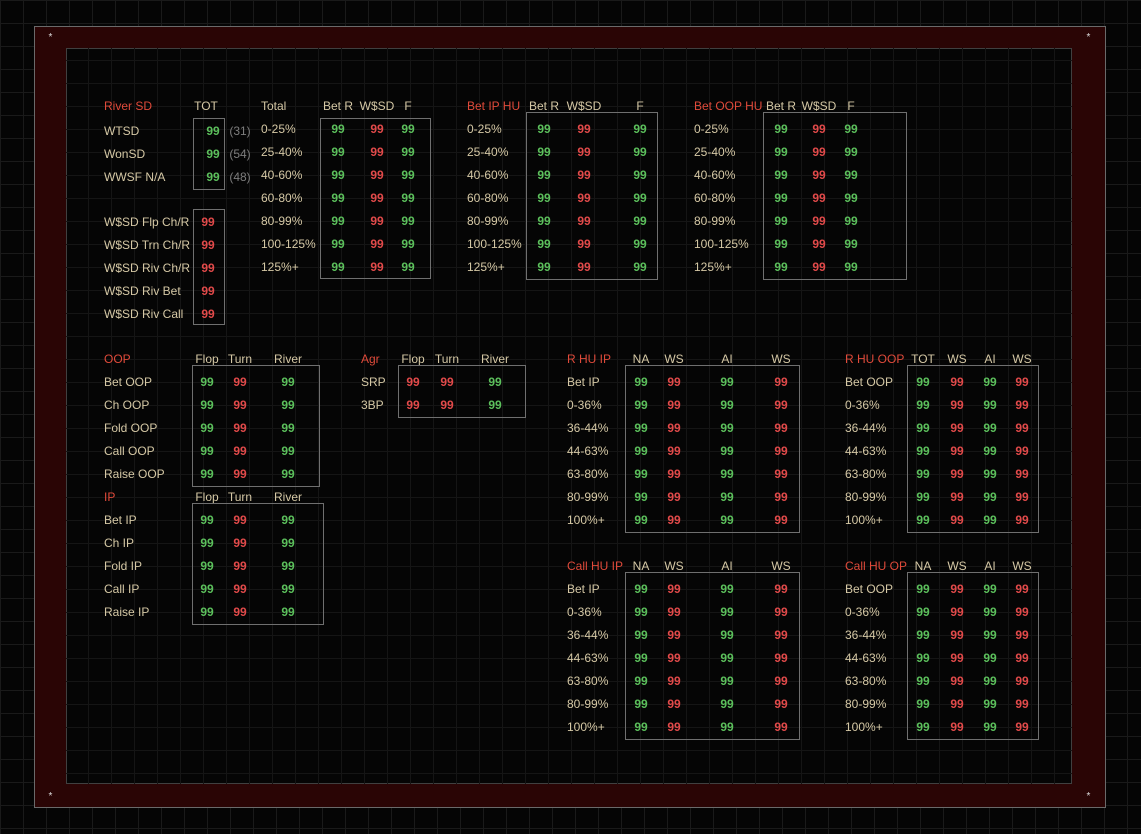 The width and height of the screenshot is (1141, 834). I want to click on bet_oop_hu-row-label: 40-60%, so click(715, 175).